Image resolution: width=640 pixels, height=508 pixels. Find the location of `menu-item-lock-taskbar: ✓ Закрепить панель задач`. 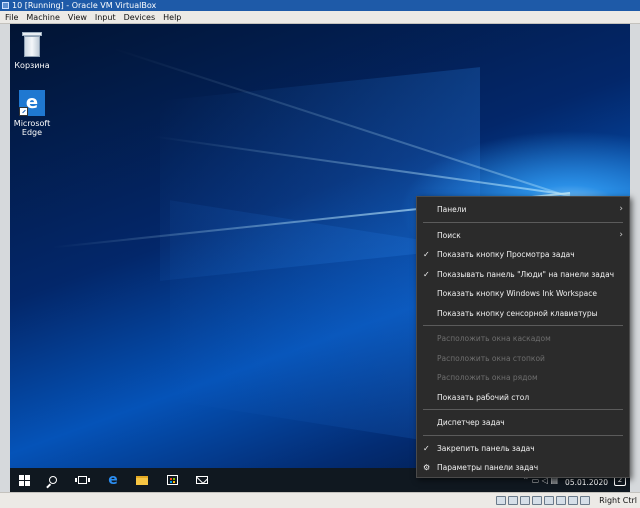

menu-item-lock-taskbar: ✓ Закрепить панель задач is located at coordinates (523, 449).